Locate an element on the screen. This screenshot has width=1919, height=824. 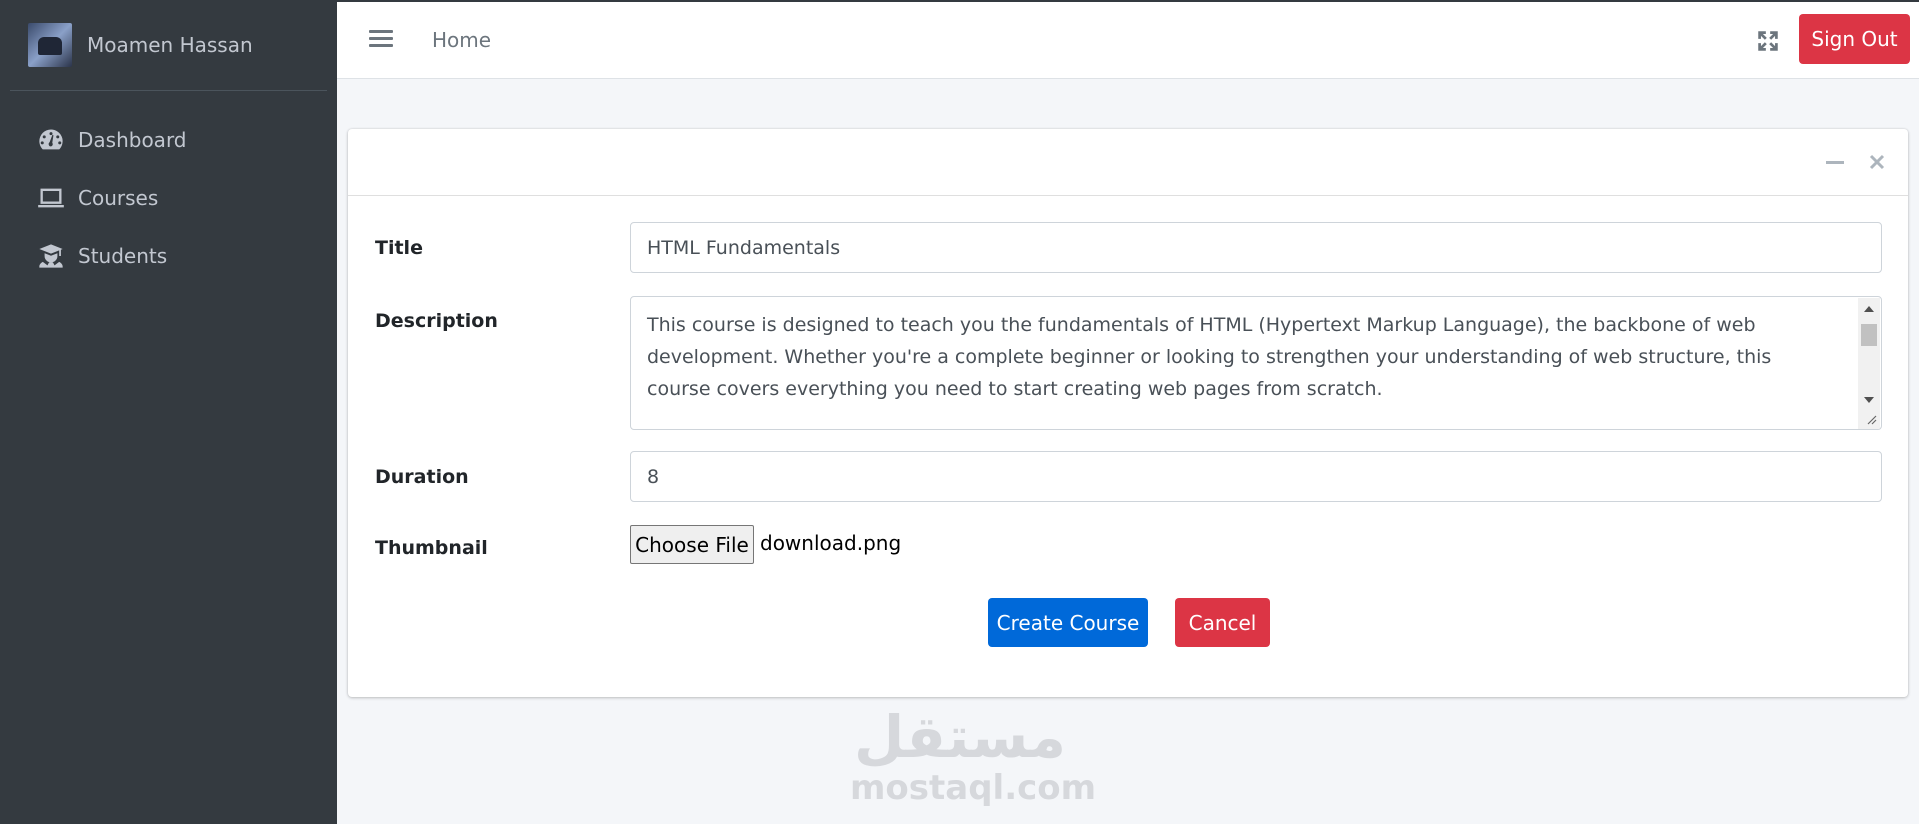
selected-file-name: download.png is located at coordinates (831, 543).